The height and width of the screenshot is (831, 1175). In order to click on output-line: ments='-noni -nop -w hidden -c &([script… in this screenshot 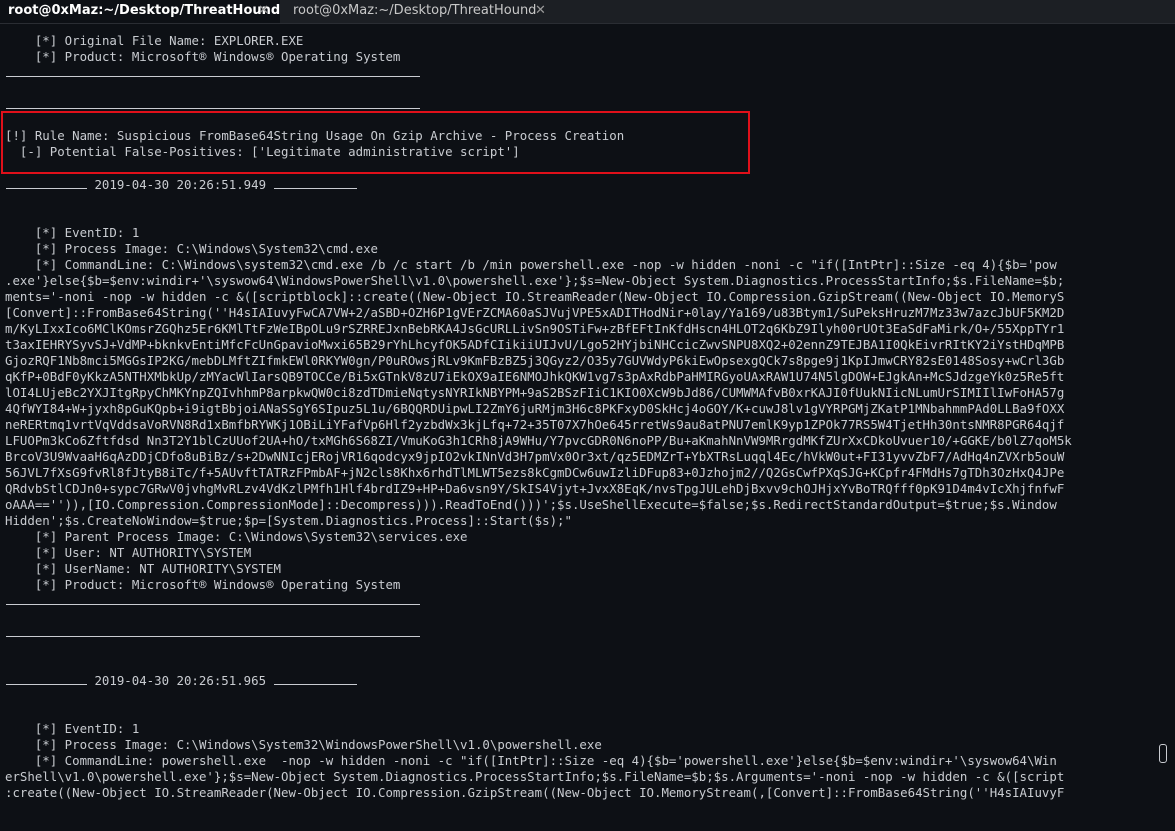, I will do `click(535, 296)`.